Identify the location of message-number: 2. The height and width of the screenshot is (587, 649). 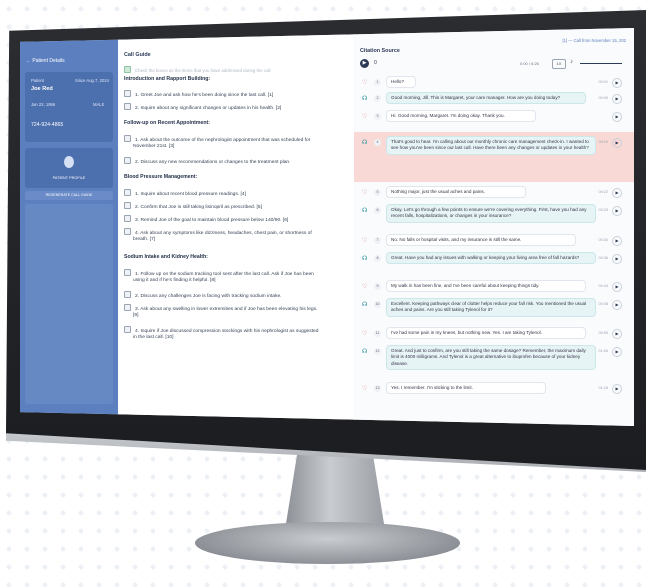
(377, 98).